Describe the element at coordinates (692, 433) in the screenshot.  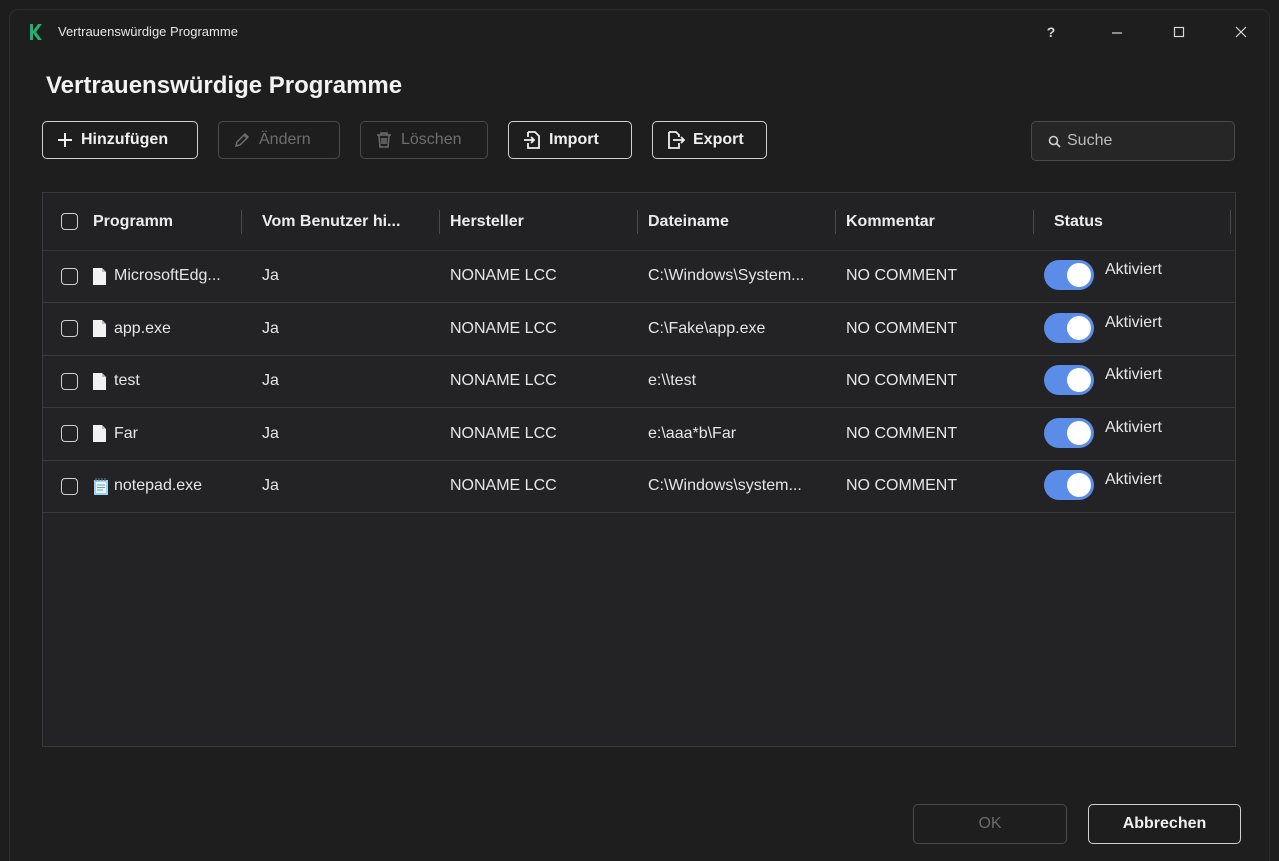
I see `filename-cell: e:\aaa*b\Far` at that location.